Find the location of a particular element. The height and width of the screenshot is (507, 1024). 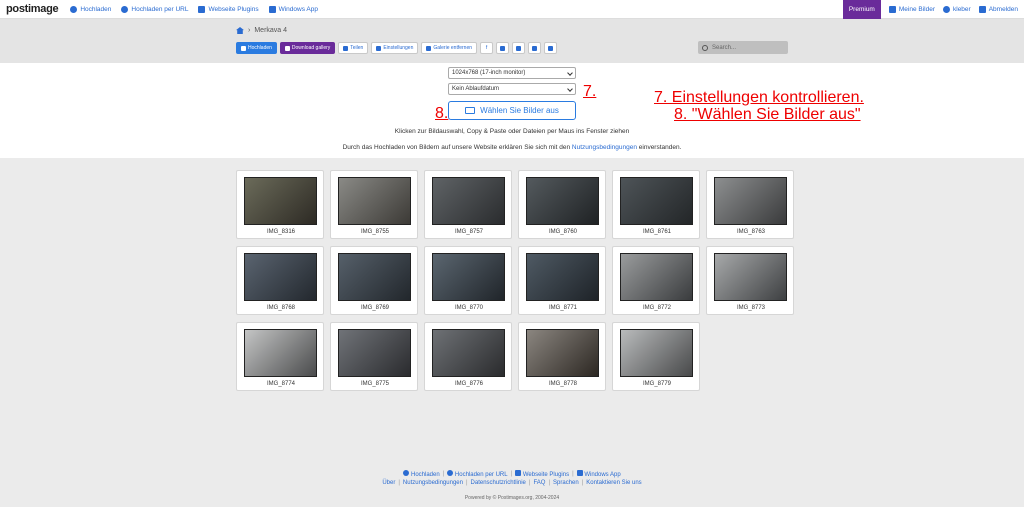

footer-link: Kontaktieren Sie uns is located at coordinates (613, 483).